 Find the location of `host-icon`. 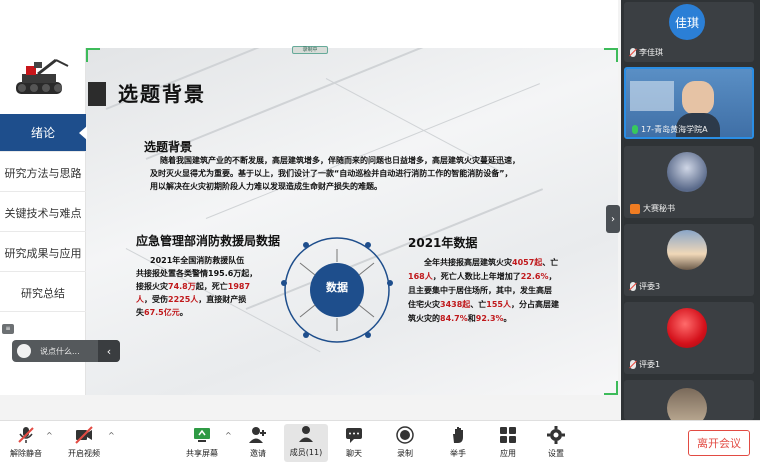

host-icon is located at coordinates (635, 208).